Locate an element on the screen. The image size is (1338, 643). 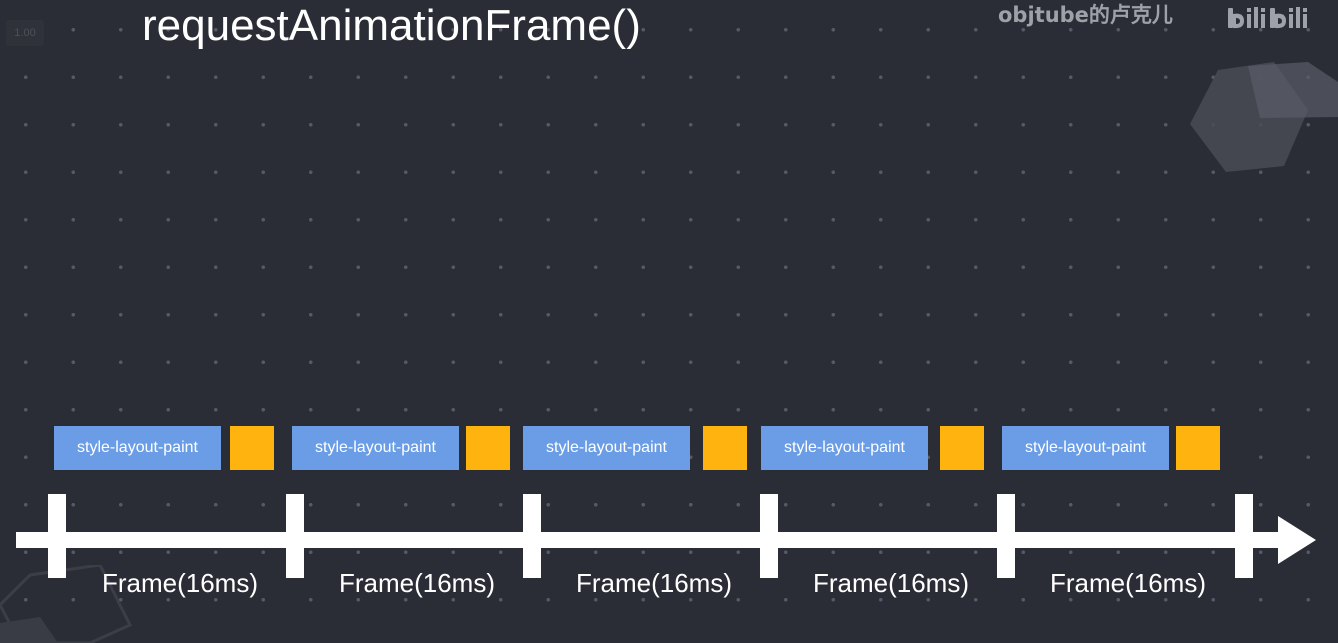
bilibili-logo-icon is located at coordinates (1267, 18).